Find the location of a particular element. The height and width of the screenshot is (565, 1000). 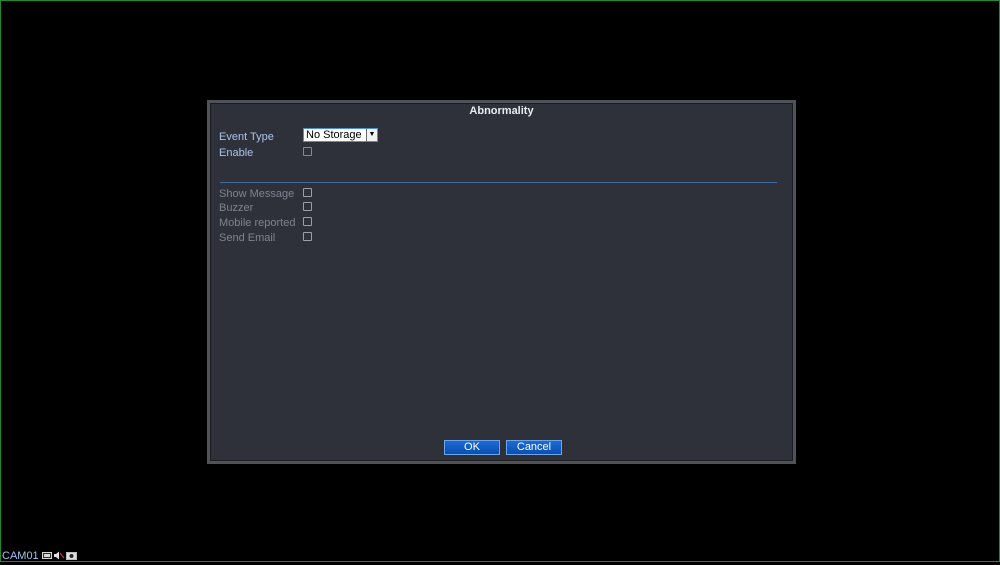

show-message-checkbox is located at coordinates (307, 192).